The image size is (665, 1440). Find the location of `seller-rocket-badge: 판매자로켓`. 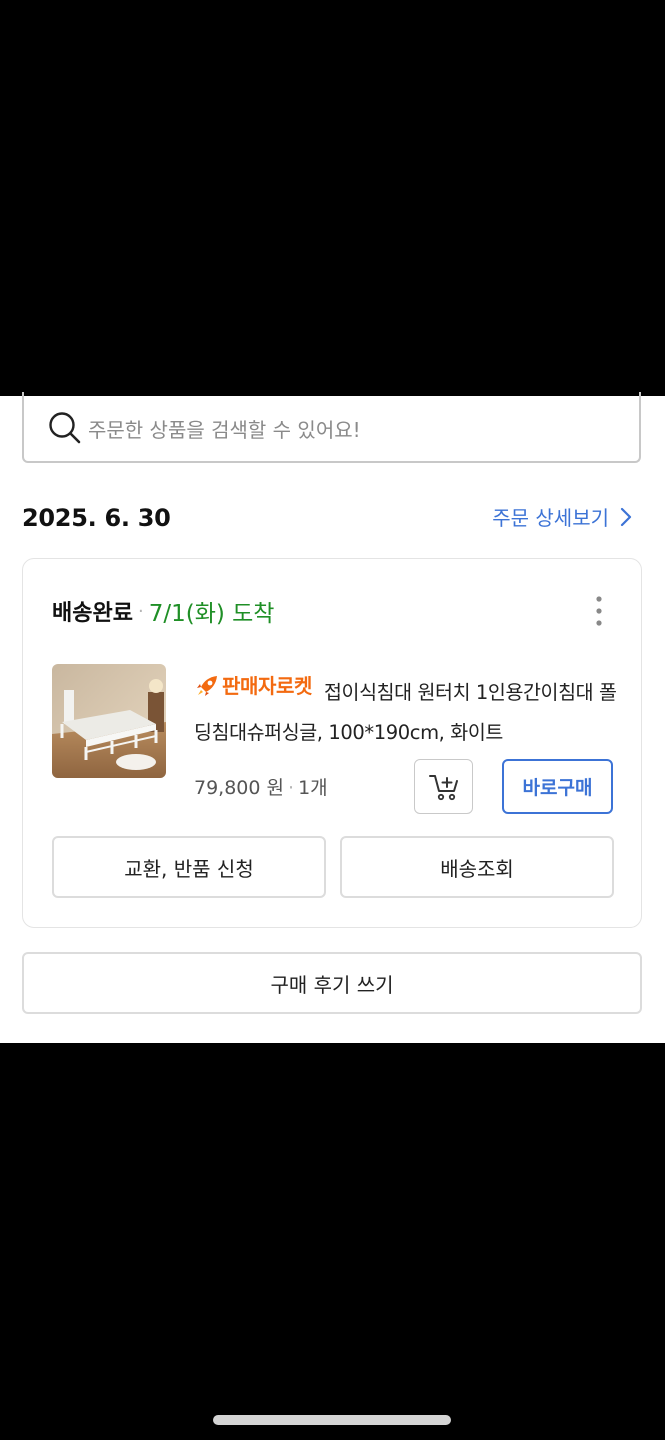

seller-rocket-badge: 판매자로켓 is located at coordinates (253, 686).